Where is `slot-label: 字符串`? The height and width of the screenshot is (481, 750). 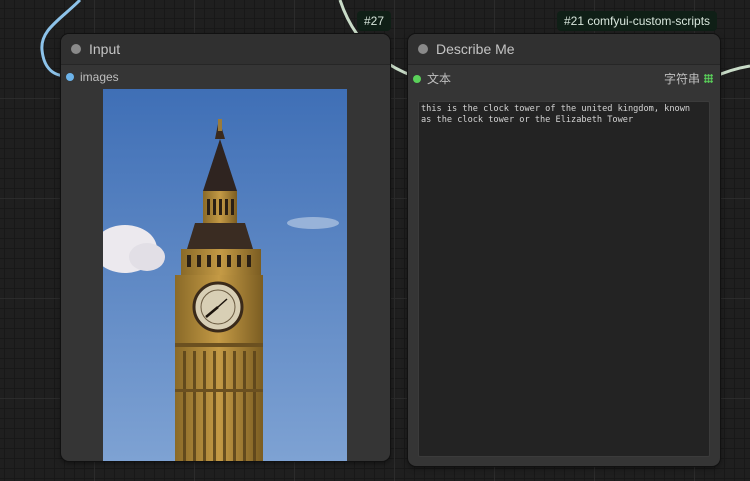
slot-label: 字符串 is located at coordinates (682, 79).